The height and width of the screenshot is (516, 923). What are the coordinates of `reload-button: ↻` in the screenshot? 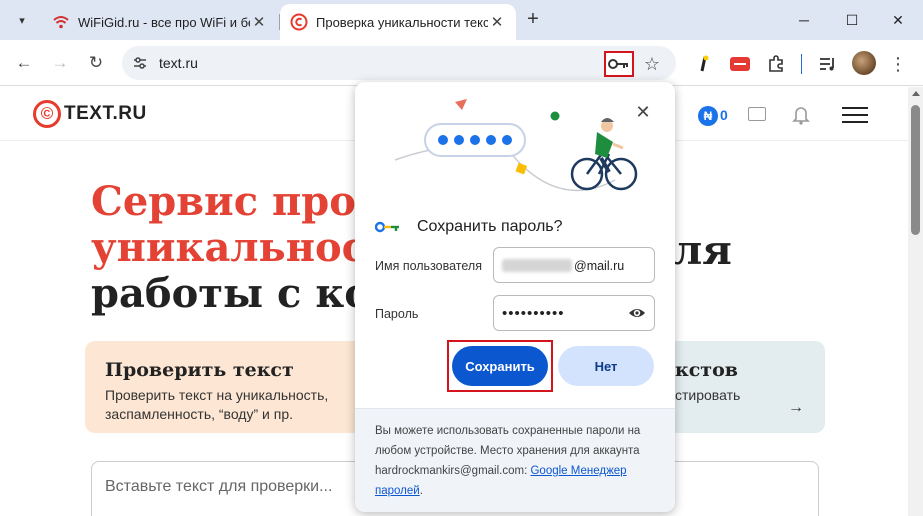 It's located at (96, 63).